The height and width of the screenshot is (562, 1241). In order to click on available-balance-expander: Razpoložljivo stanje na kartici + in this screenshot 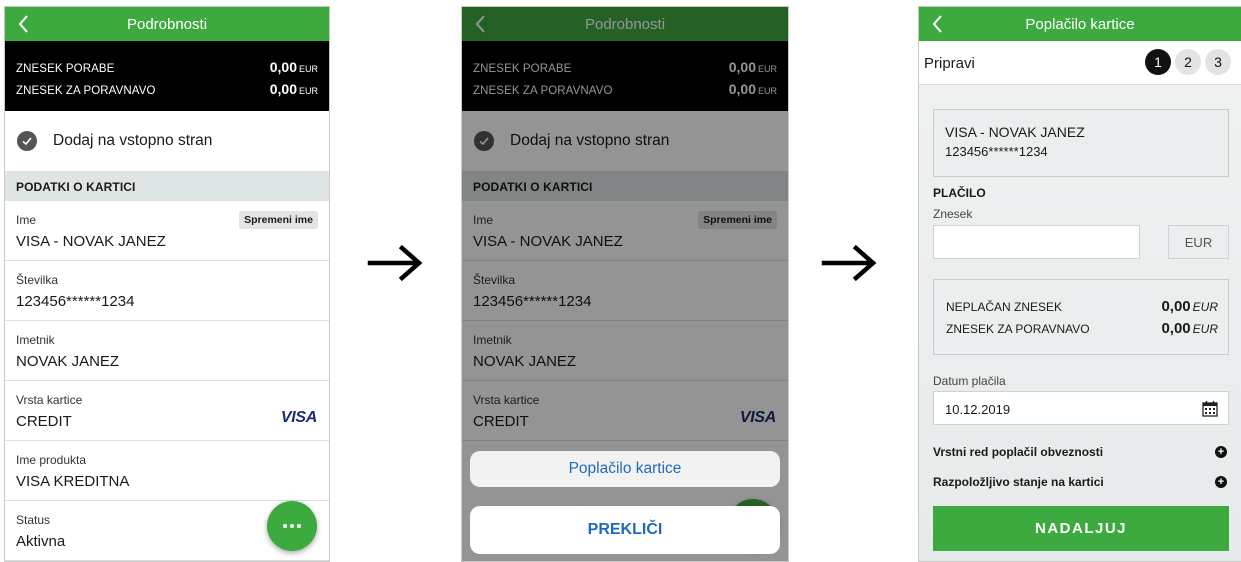, I will do `click(1080, 482)`.